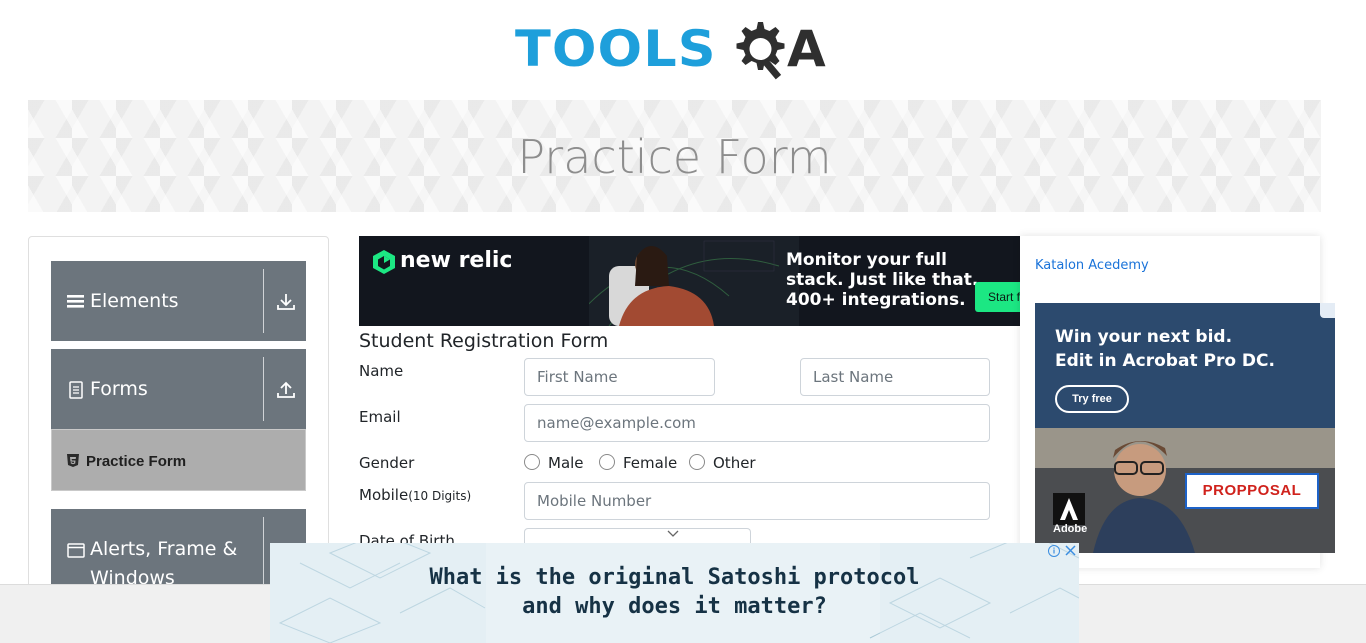 This screenshot has width=1366, height=643. I want to click on gender-other-radio, so click(697, 462).